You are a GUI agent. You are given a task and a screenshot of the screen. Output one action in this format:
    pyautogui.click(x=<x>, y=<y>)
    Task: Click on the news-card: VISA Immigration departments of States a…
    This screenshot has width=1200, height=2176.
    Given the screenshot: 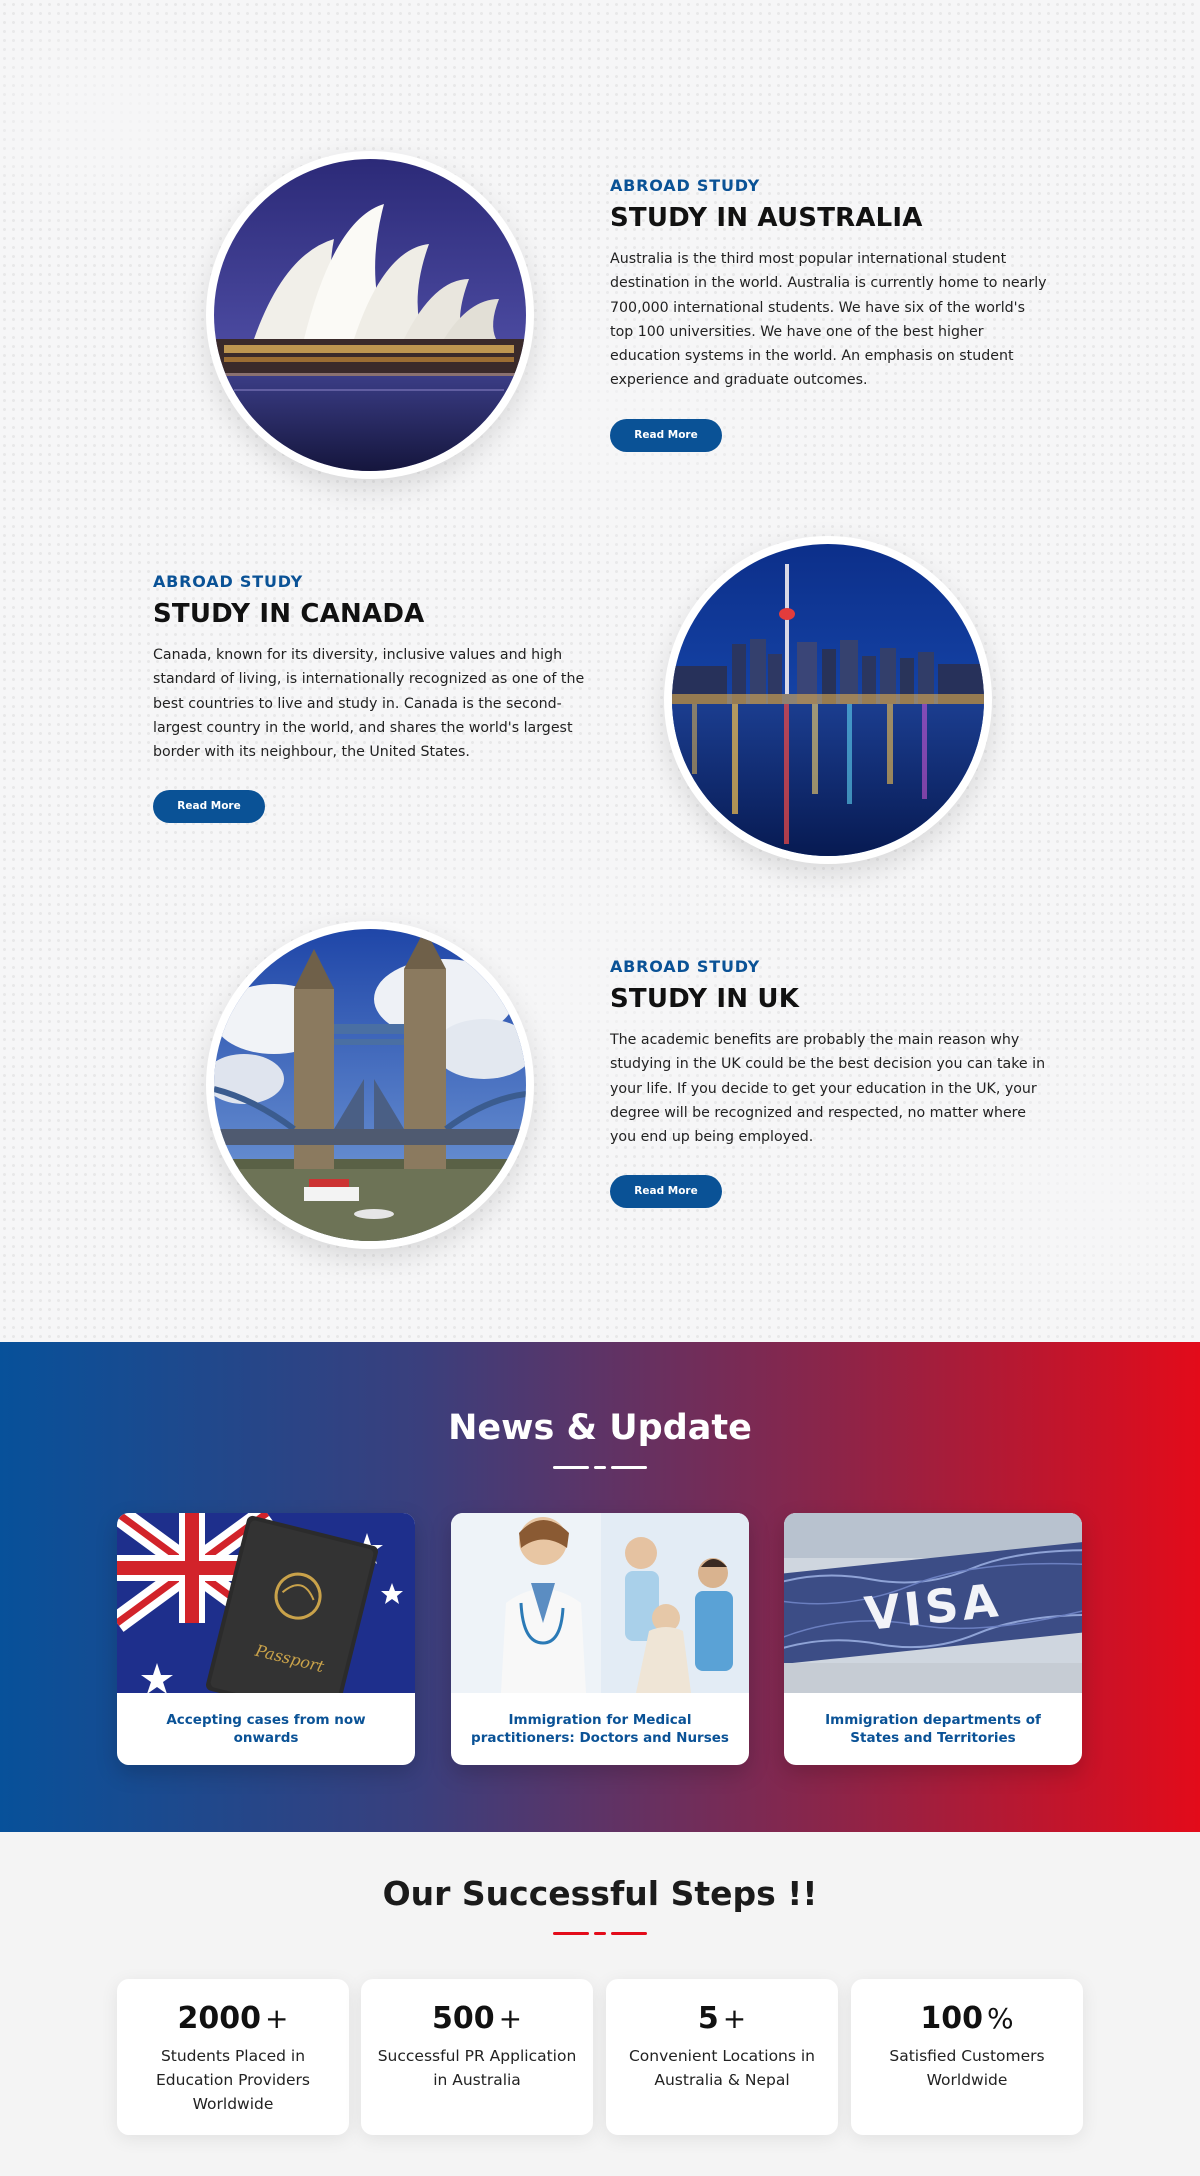 What is the action you would take?
    pyautogui.click(x=933, y=1639)
    